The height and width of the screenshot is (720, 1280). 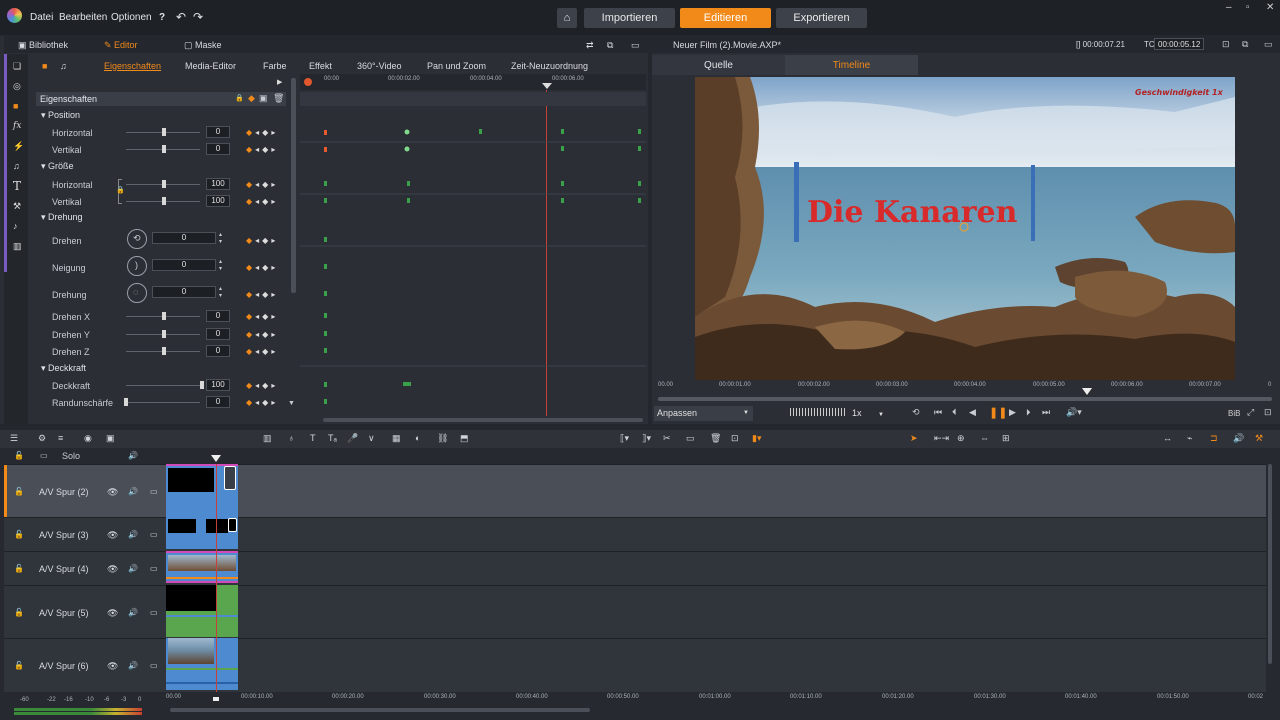 What do you see at coordinates (1167, 438) in the screenshot?
I see `zoom-fit-icon: ↔` at bounding box center [1167, 438].